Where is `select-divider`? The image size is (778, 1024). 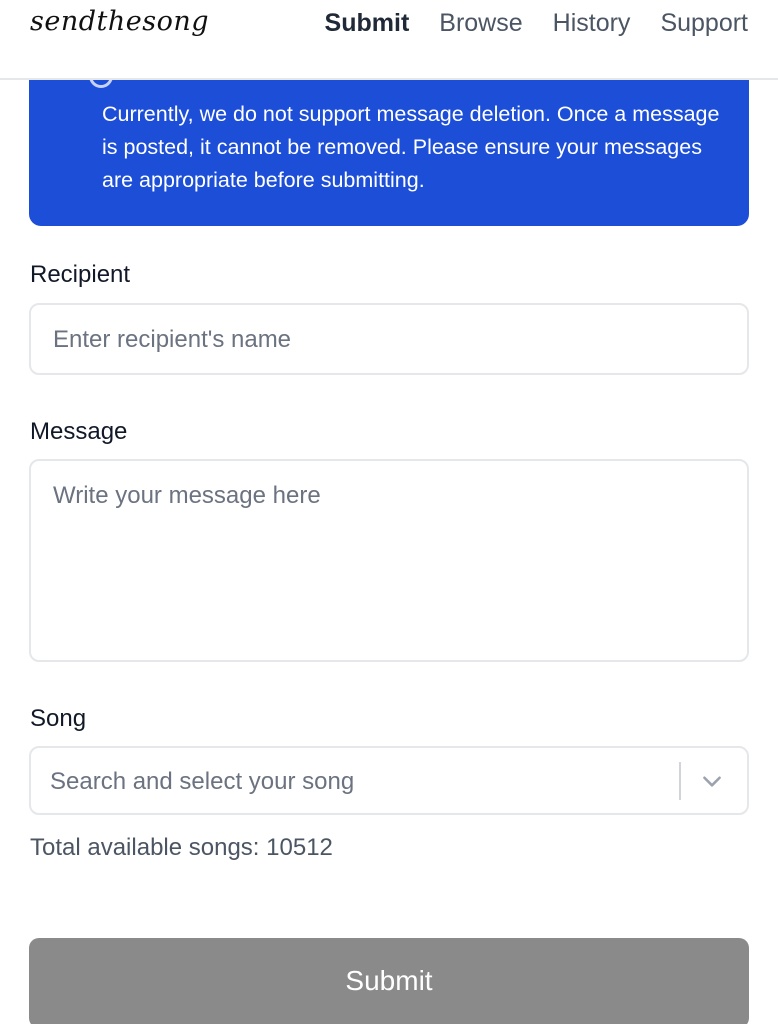 select-divider is located at coordinates (680, 781).